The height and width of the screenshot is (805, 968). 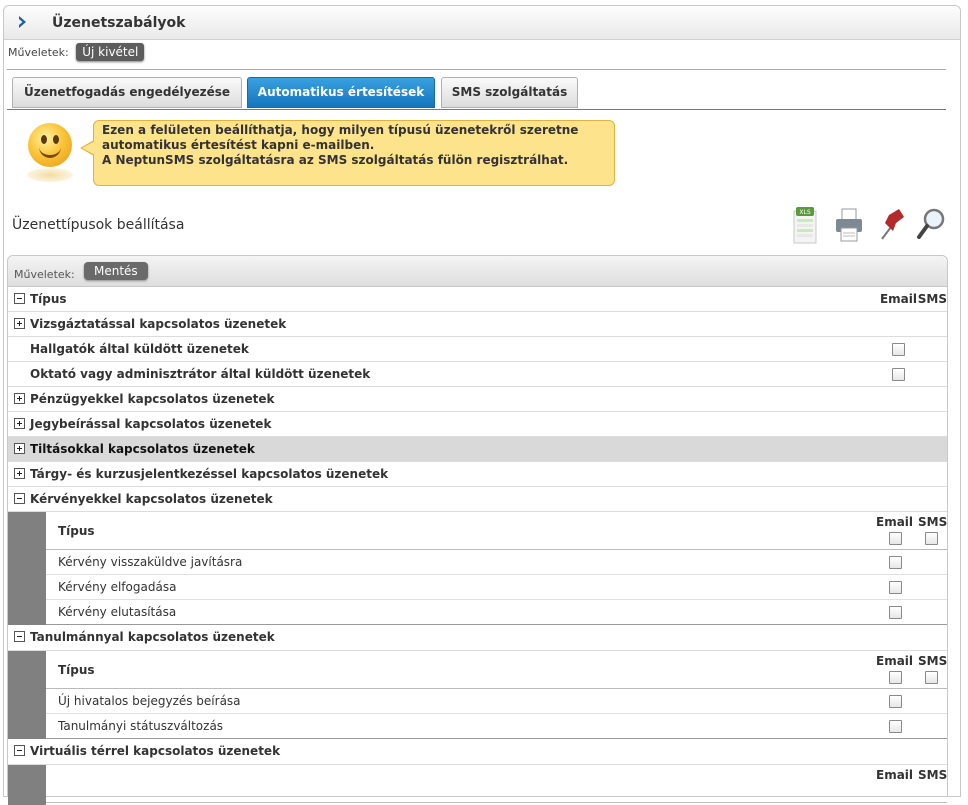 What do you see at coordinates (155, 751) in the screenshot?
I see `group-label: Virtuális térrel kapcsolatos üzenetek` at bounding box center [155, 751].